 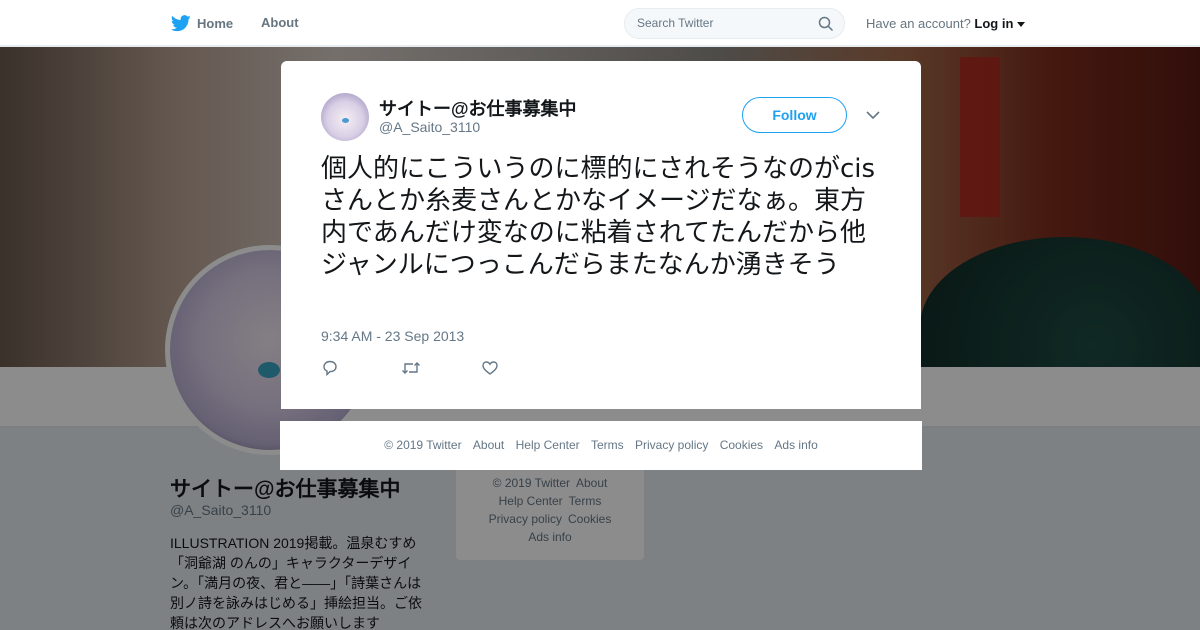 What do you see at coordinates (548, 445) in the screenshot?
I see `modal-footer-help: Help Center` at bounding box center [548, 445].